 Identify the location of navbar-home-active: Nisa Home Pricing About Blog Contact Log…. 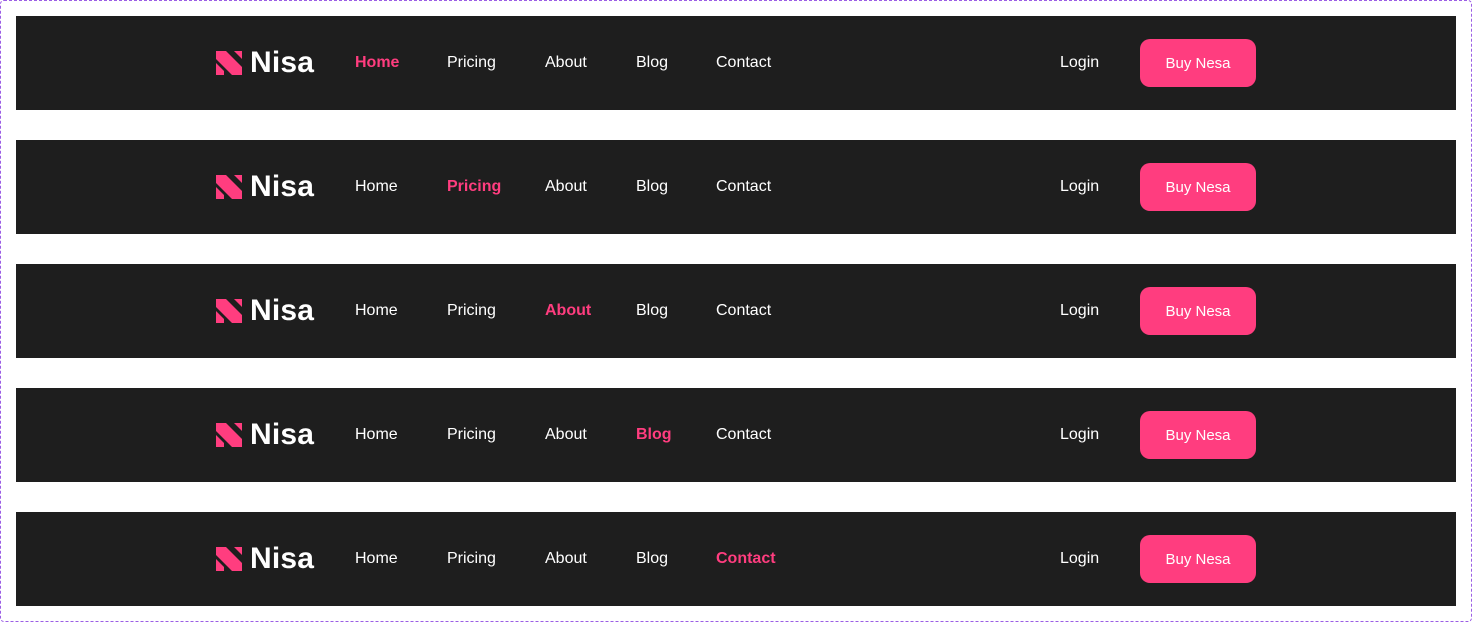
(736, 63).